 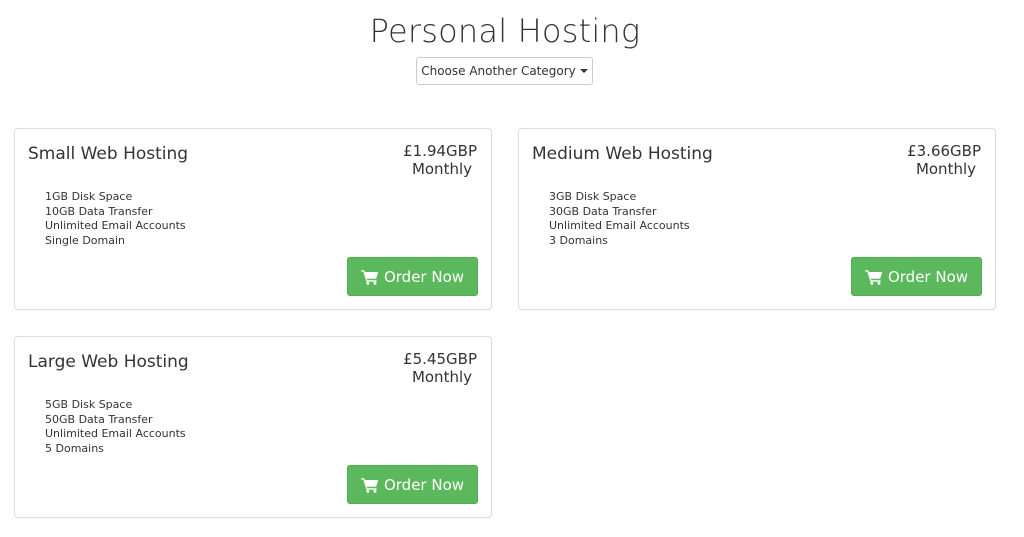 I want to click on feature-item: 10GB Data Transfer, so click(x=99, y=211).